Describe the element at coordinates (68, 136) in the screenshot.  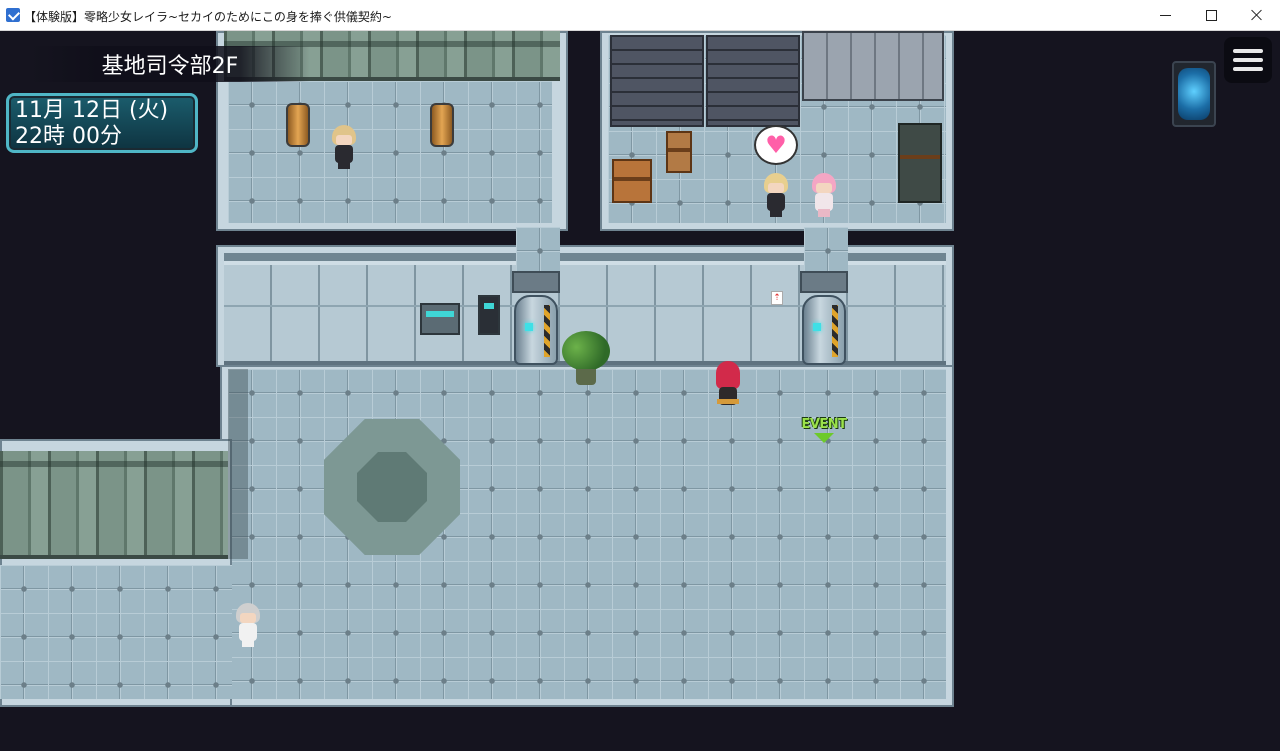
I see `clock-time: 22時 00分` at that location.